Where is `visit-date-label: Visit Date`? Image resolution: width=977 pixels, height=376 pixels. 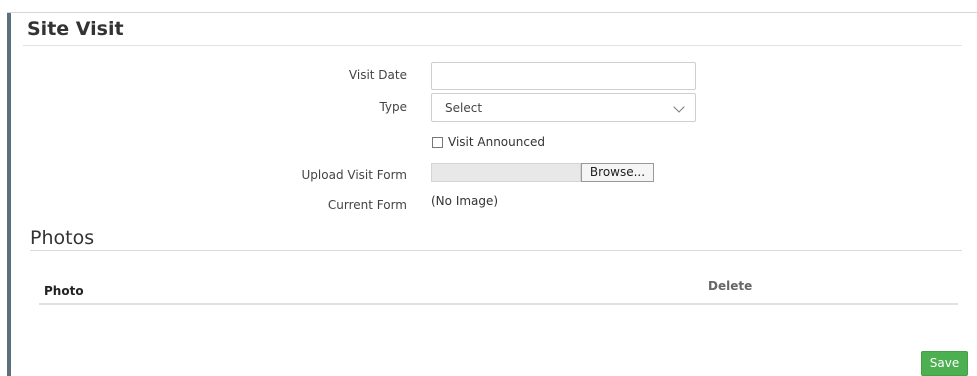
visit-date-label: Visit Date is located at coordinates (377, 75).